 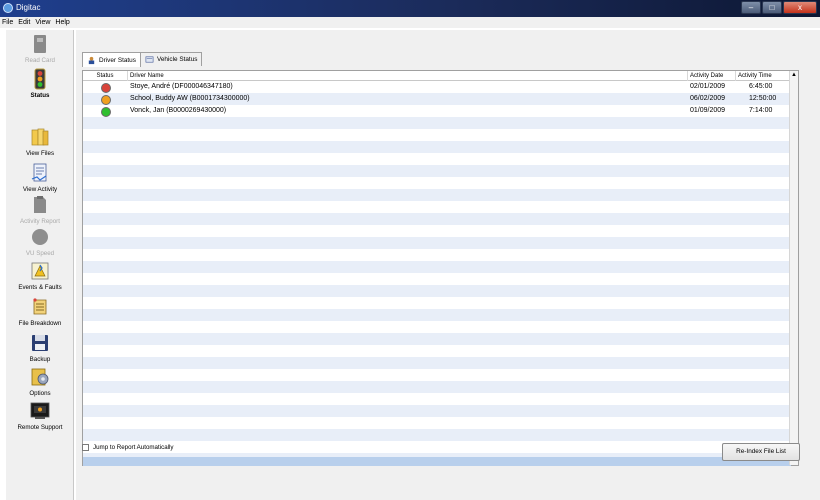 What do you see at coordinates (40, 79) in the screenshot?
I see `traffic-light-icon` at bounding box center [40, 79].